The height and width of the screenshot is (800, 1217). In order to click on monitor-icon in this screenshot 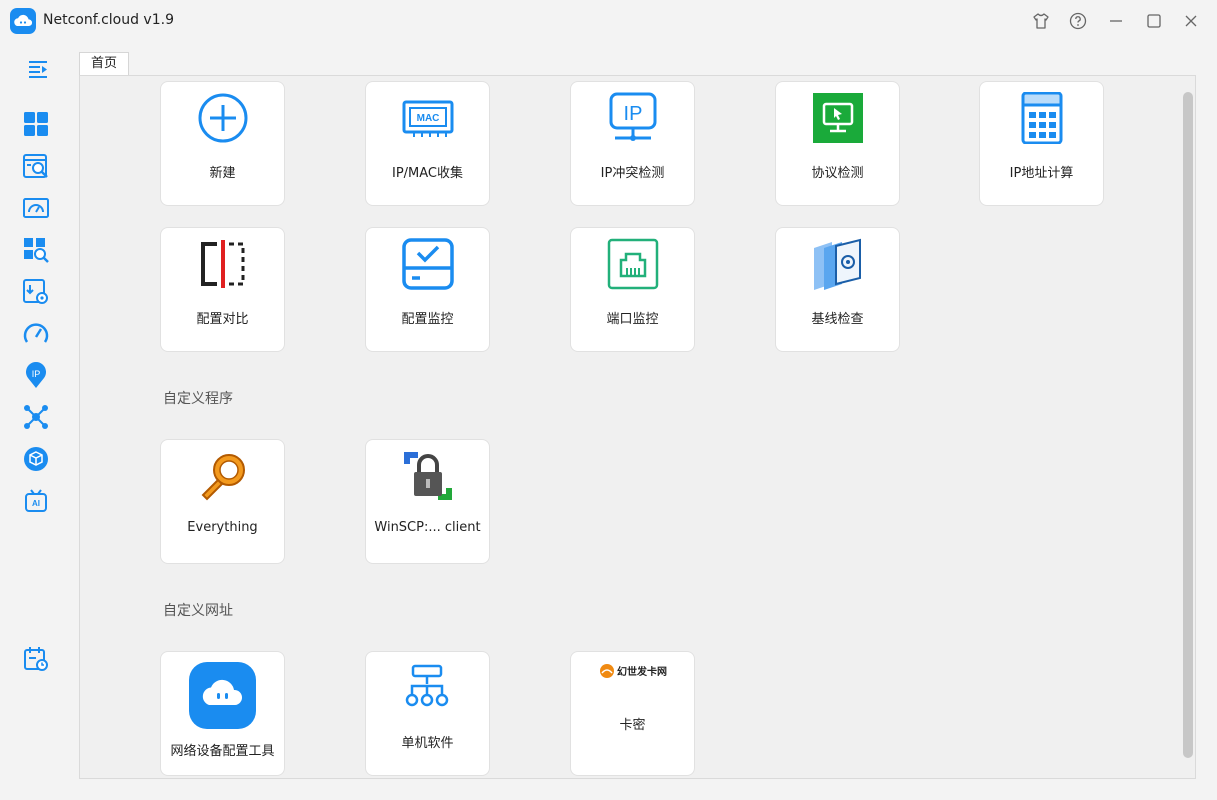, I will do `click(36, 208)`.